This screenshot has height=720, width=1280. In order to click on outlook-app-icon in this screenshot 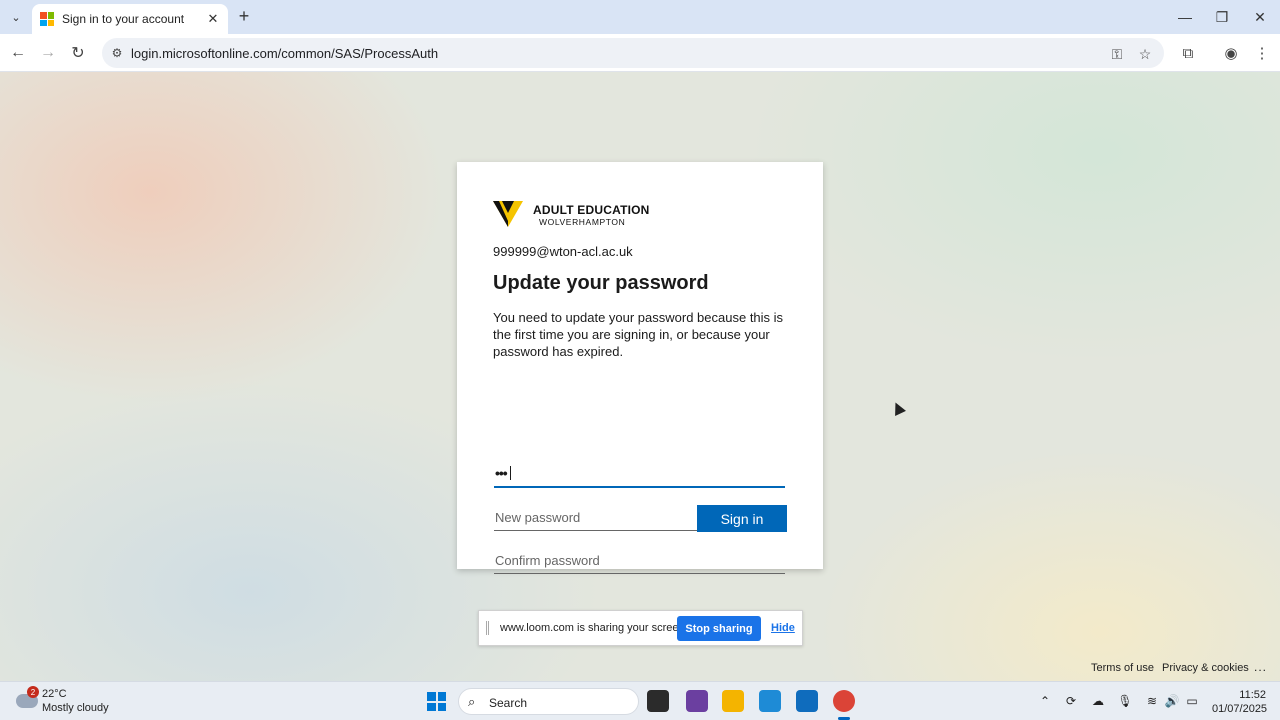, I will do `click(807, 701)`.